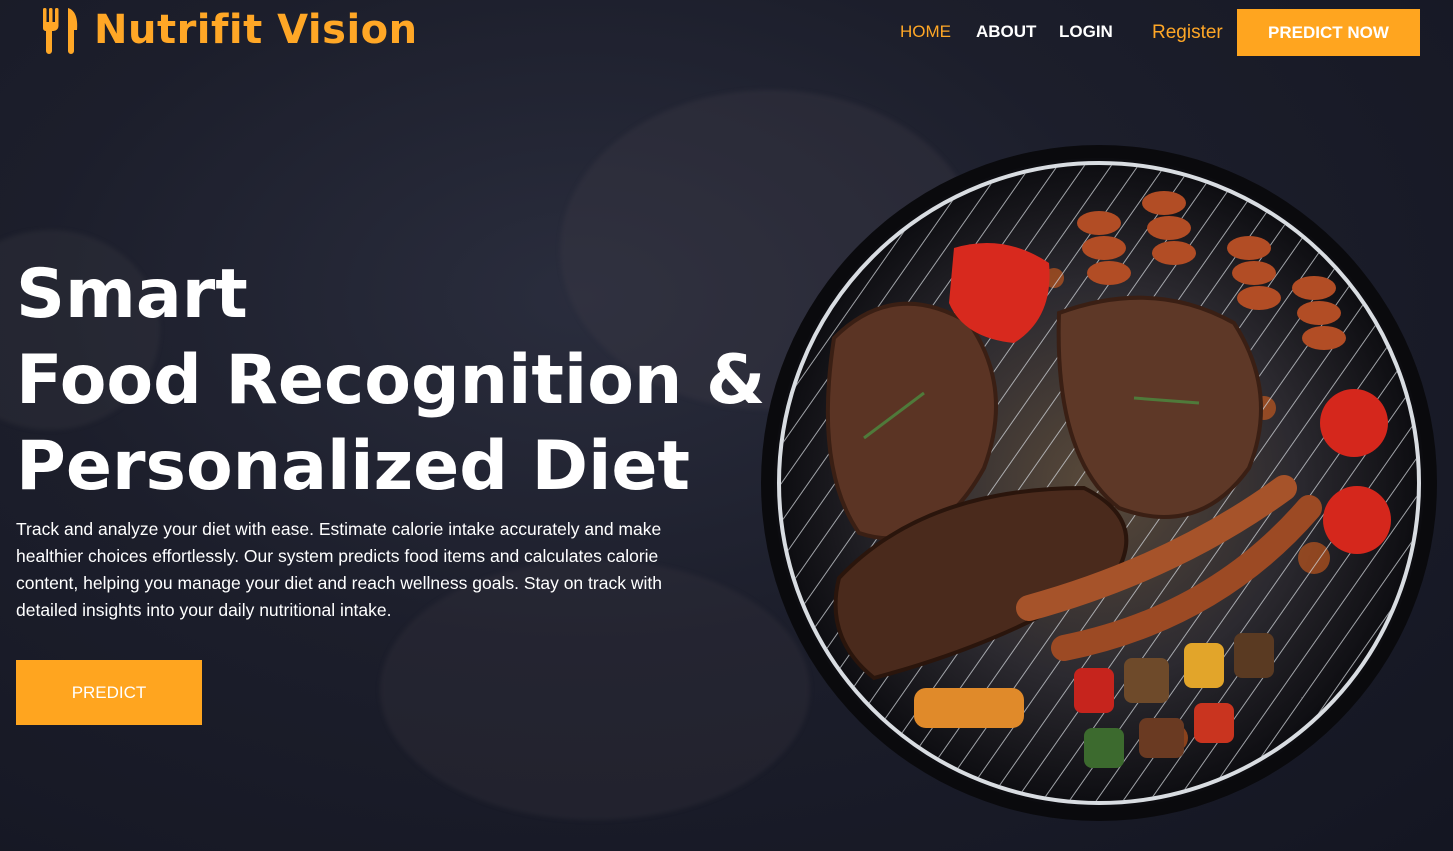  Describe the element at coordinates (925, 32) in the screenshot. I see `nav-home-link: HOME` at that location.